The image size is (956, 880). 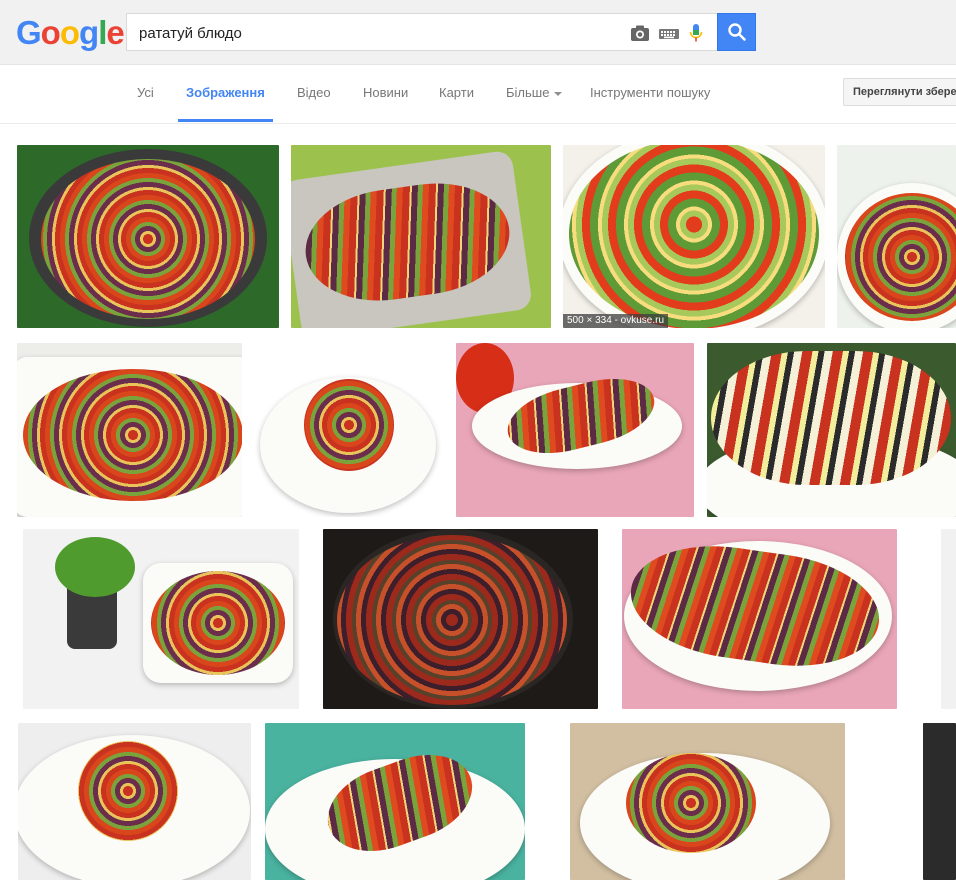 What do you see at coordinates (314, 92) in the screenshot?
I see `tab-video: Відео` at bounding box center [314, 92].